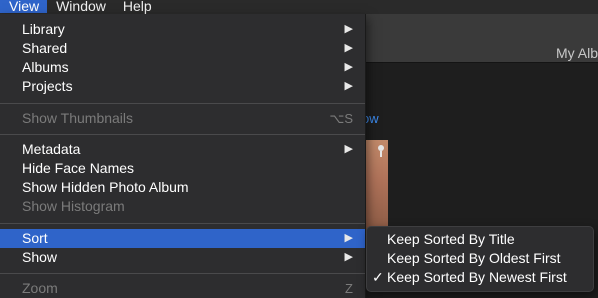 The height and width of the screenshot is (298, 598). I want to click on menu-item-label: Hide Face Names, so click(78, 168).